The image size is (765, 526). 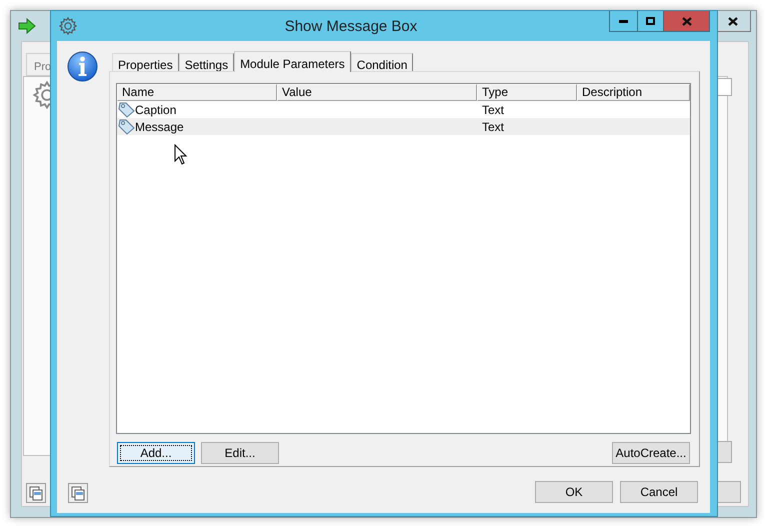 I want to click on column-header: Value, so click(x=377, y=92).